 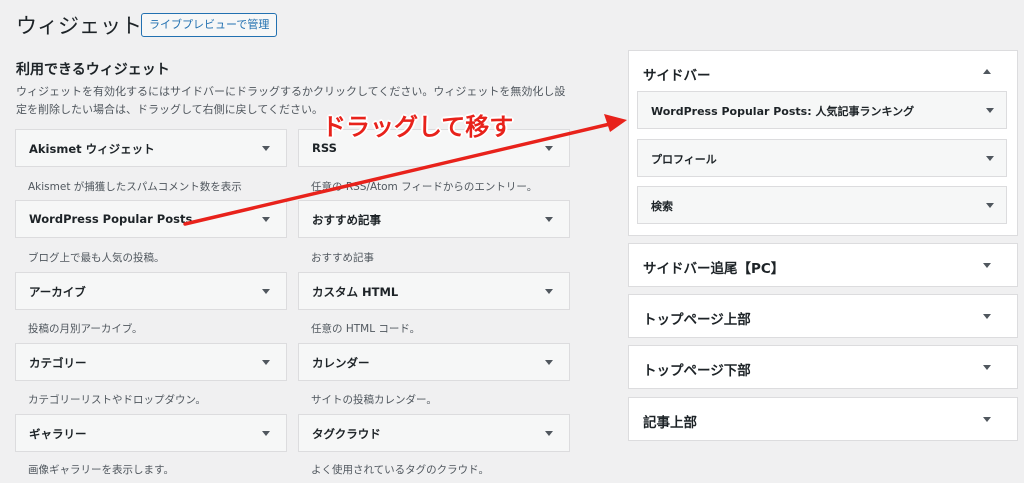 I want to click on page-title: ウィジェット, so click(x=79, y=26).